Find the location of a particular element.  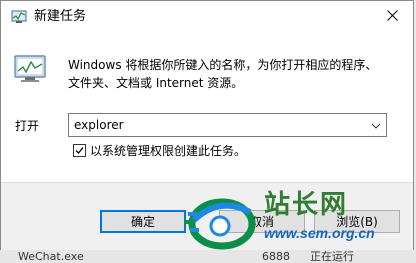

close-button is located at coordinates (392, 17).